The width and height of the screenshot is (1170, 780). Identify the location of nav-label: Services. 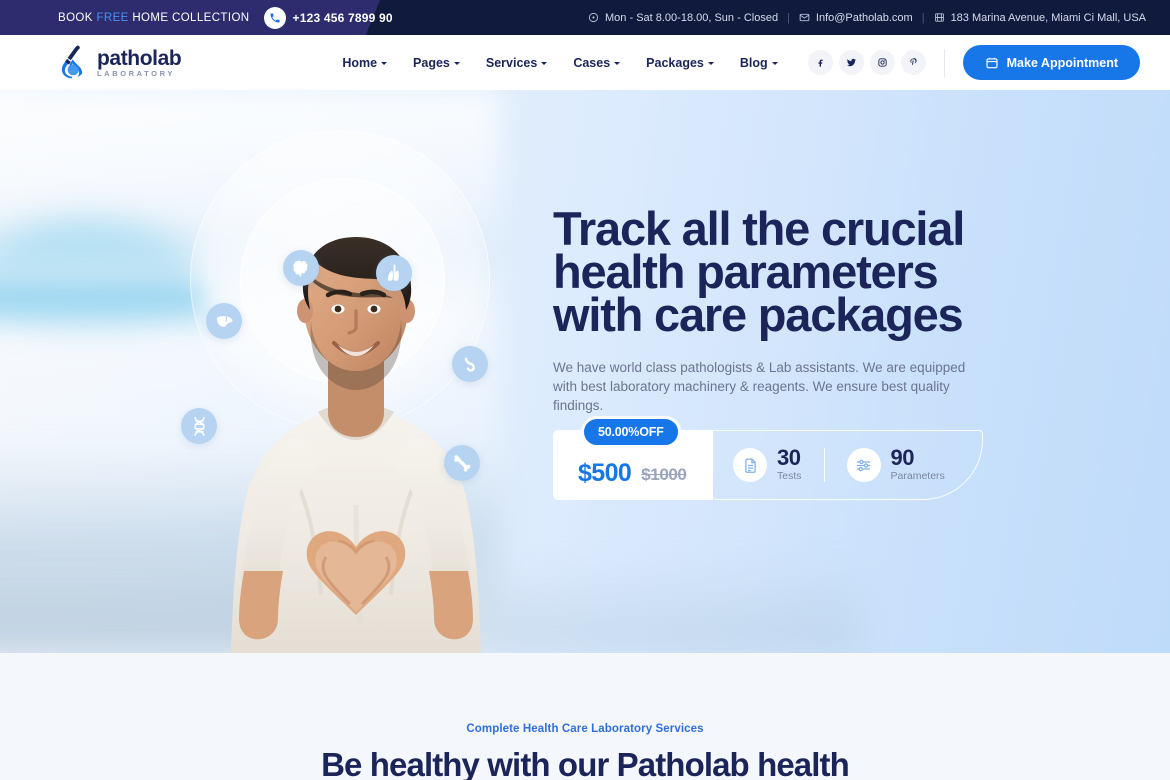
(511, 62).